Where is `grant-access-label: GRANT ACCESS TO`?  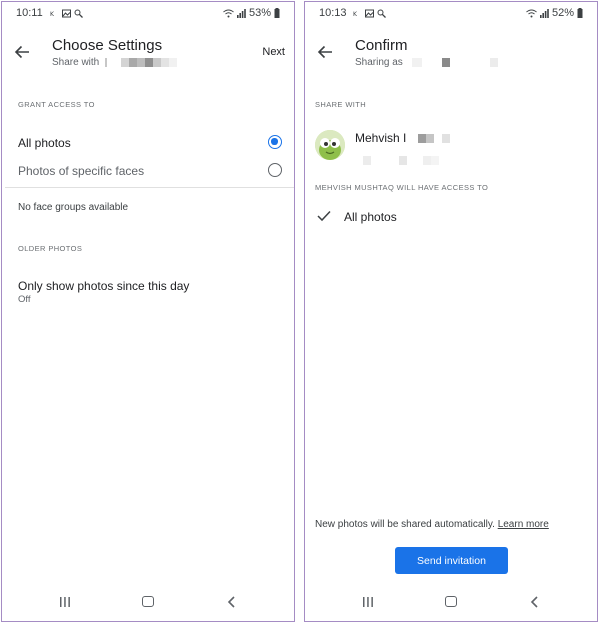
grant-access-label: GRANT ACCESS TO is located at coordinates (56, 104).